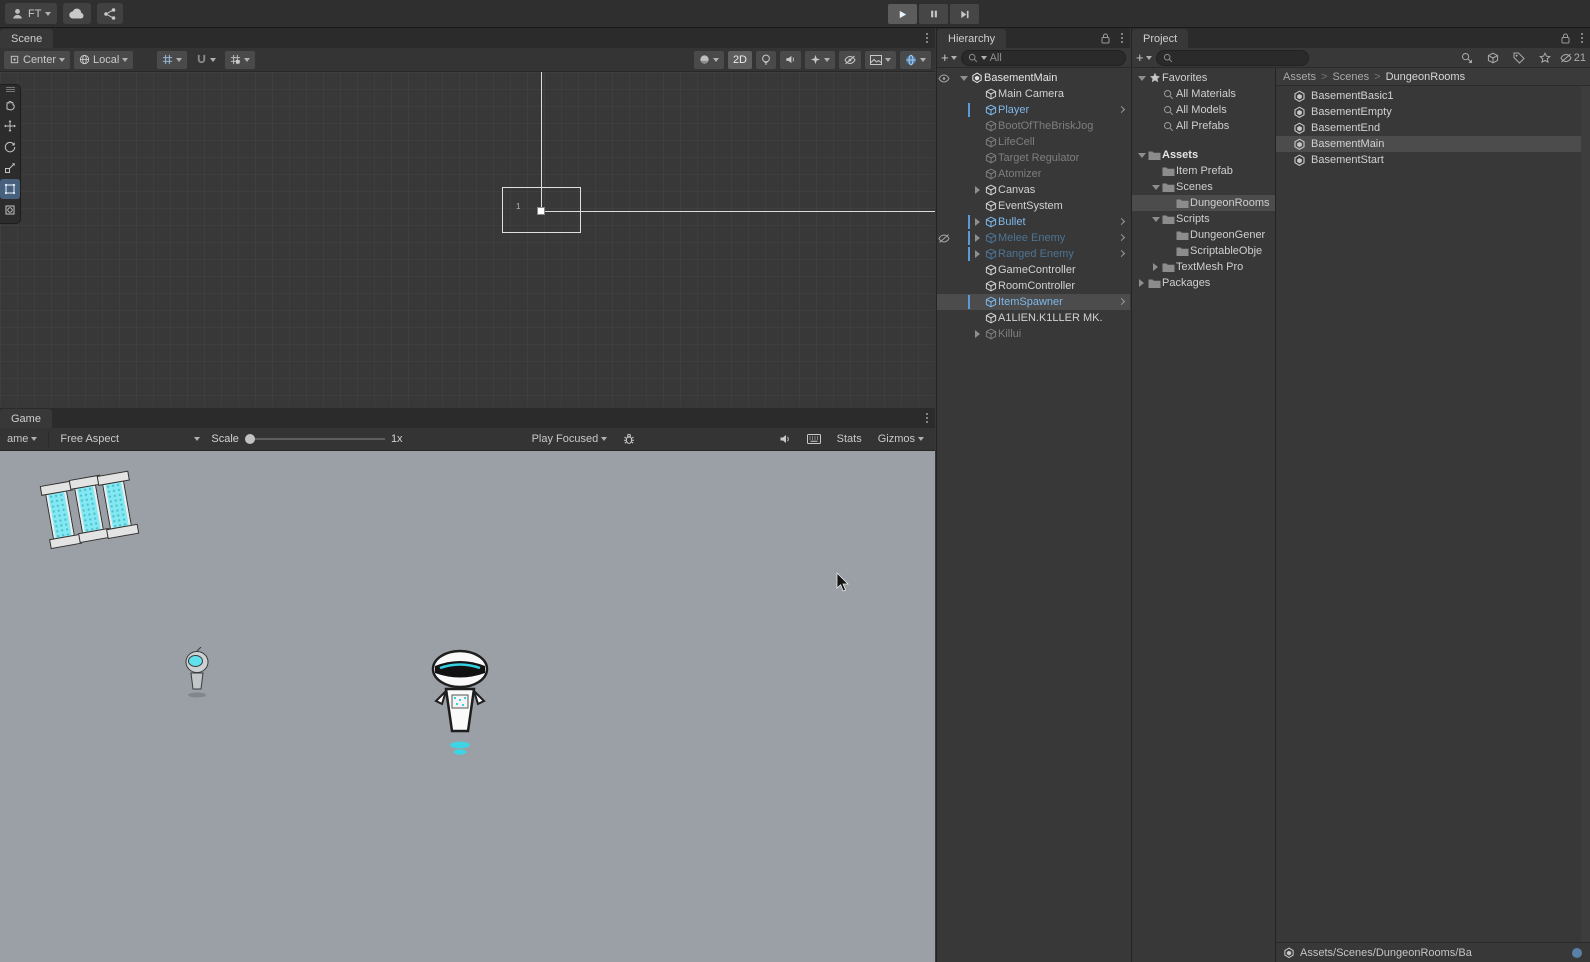 This screenshot has width=1590, height=962. I want to click on project-file-item: BasementMain, so click(1433, 144).